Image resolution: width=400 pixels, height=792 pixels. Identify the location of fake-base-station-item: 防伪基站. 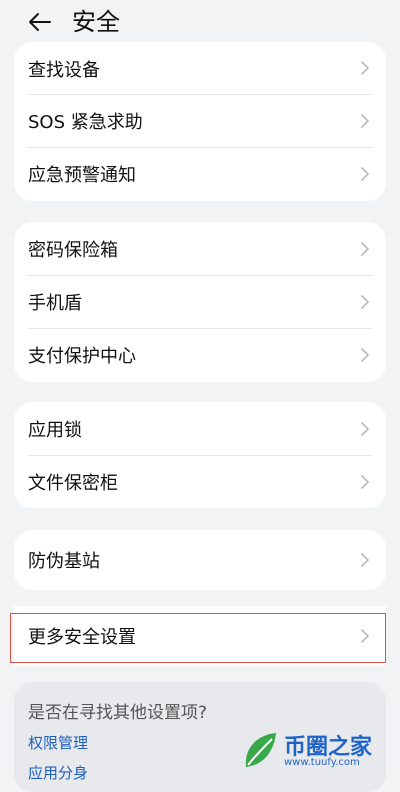
(200, 560).